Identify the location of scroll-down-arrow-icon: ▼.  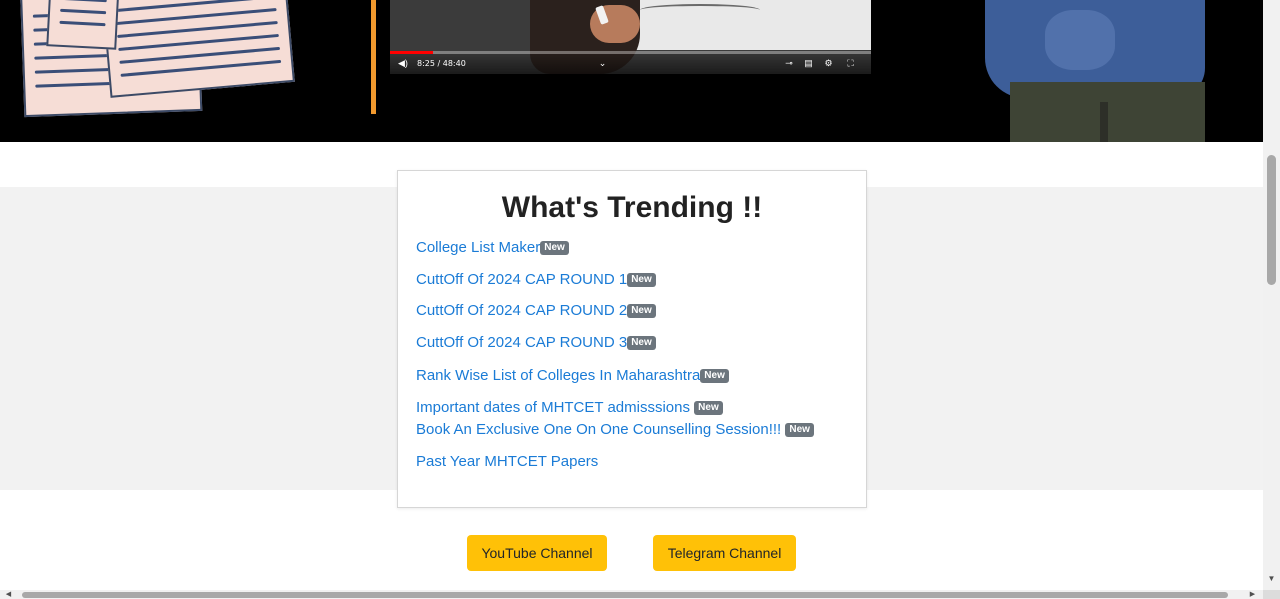
(1271, 578).